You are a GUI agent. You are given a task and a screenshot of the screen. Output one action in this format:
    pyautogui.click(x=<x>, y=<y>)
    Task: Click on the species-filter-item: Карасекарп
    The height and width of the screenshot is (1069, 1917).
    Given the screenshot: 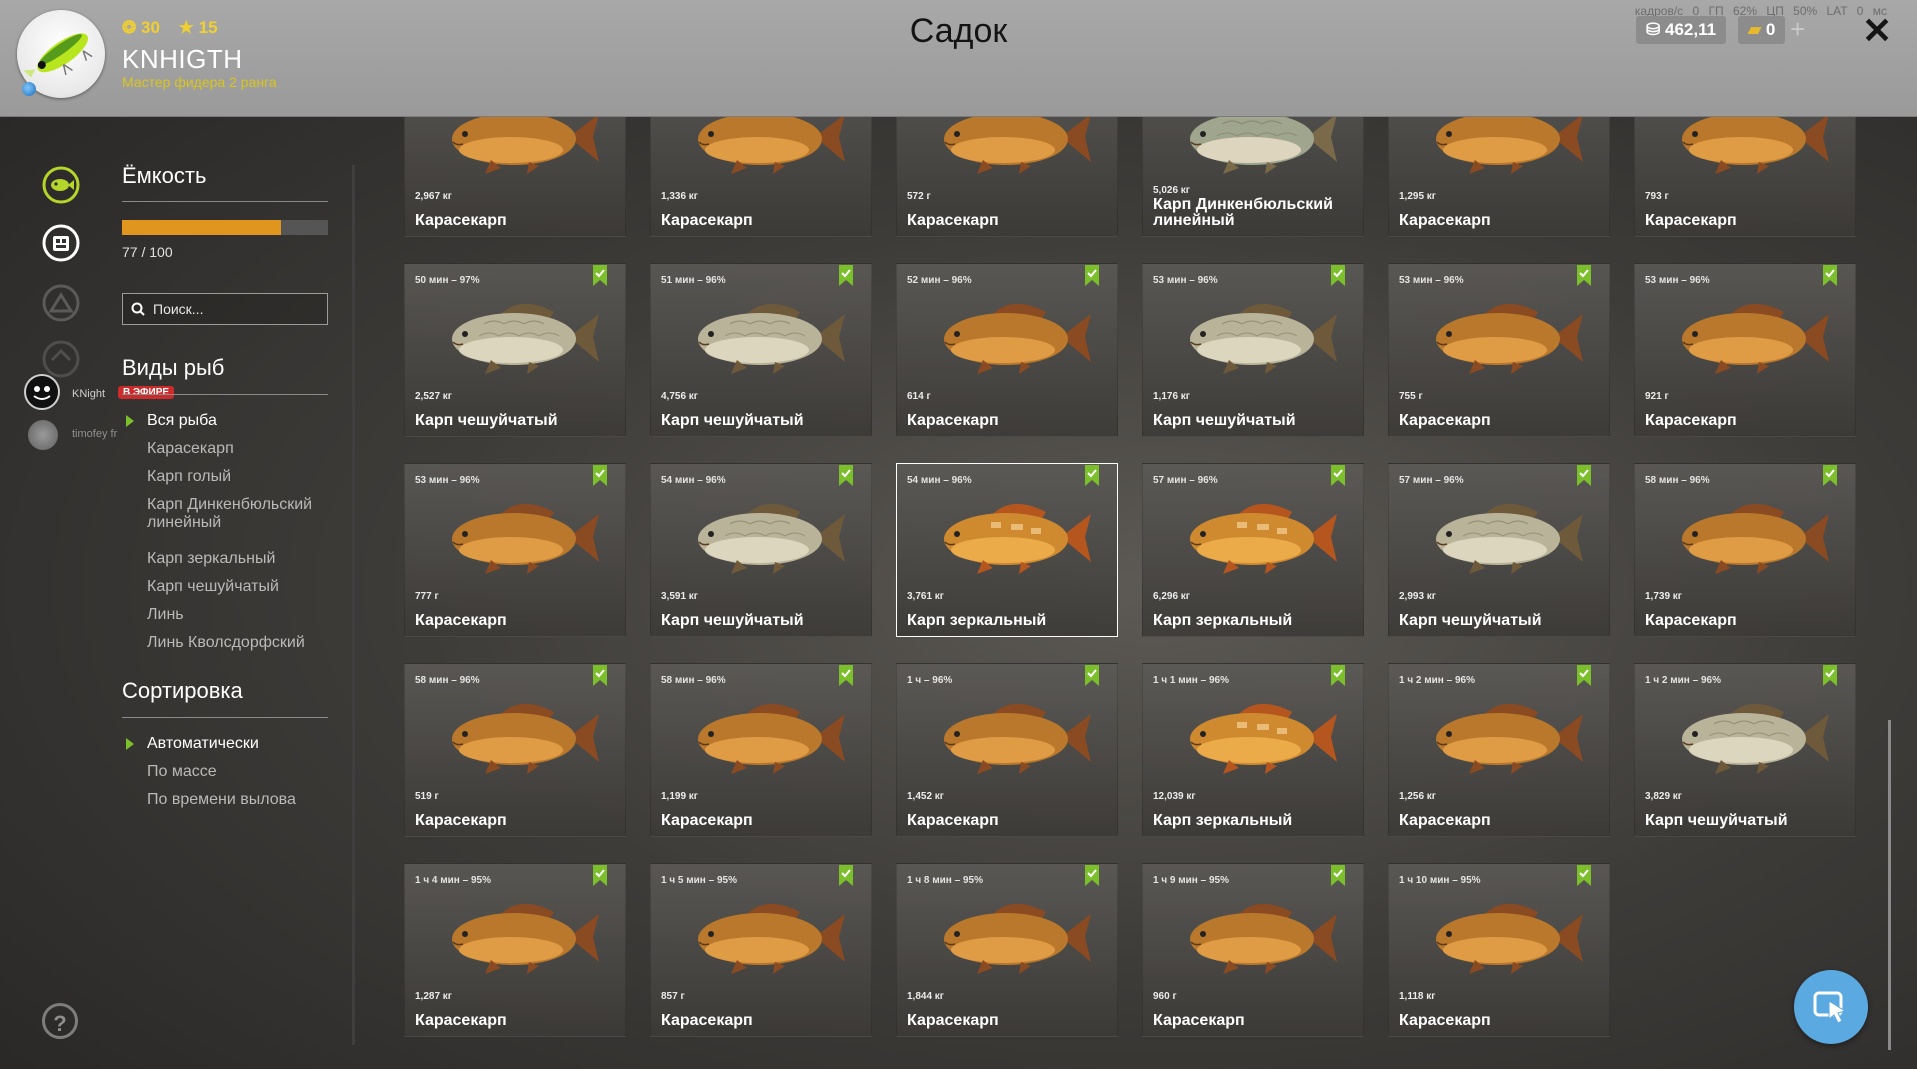 What is the action you would take?
    pyautogui.click(x=242, y=449)
    